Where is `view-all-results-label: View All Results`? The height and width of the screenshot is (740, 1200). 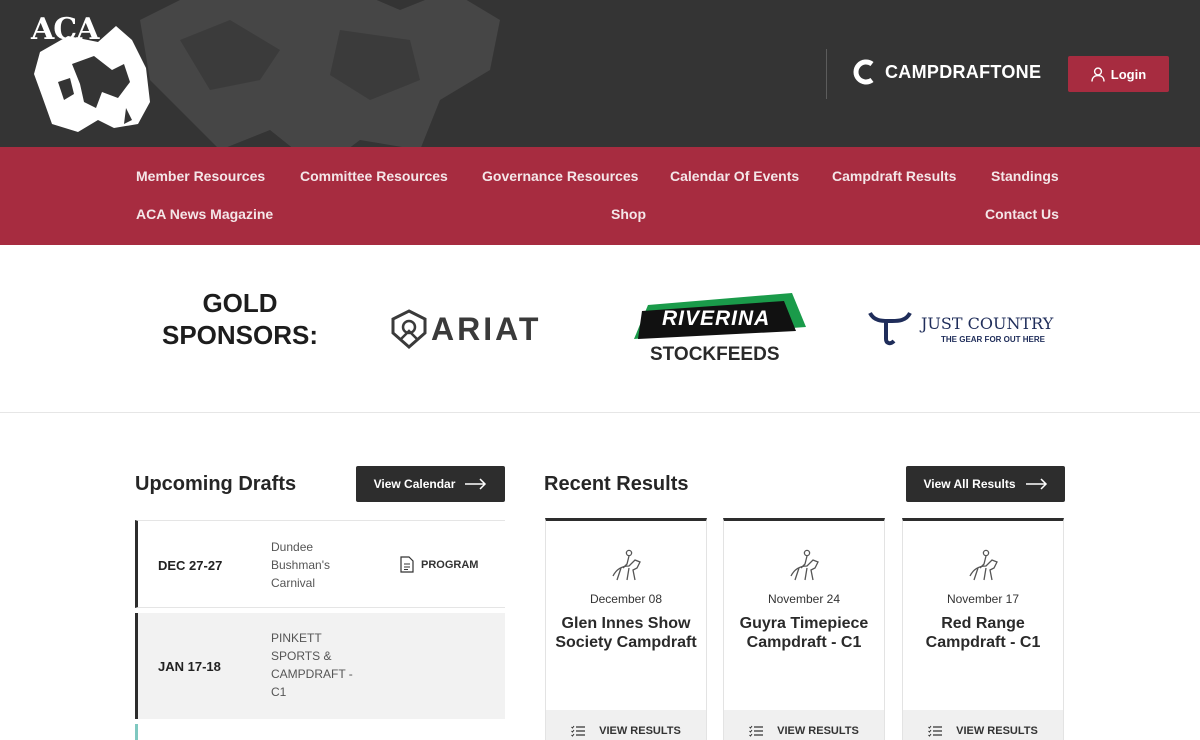
view-all-results-label: View All Results is located at coordinates (969, 484).